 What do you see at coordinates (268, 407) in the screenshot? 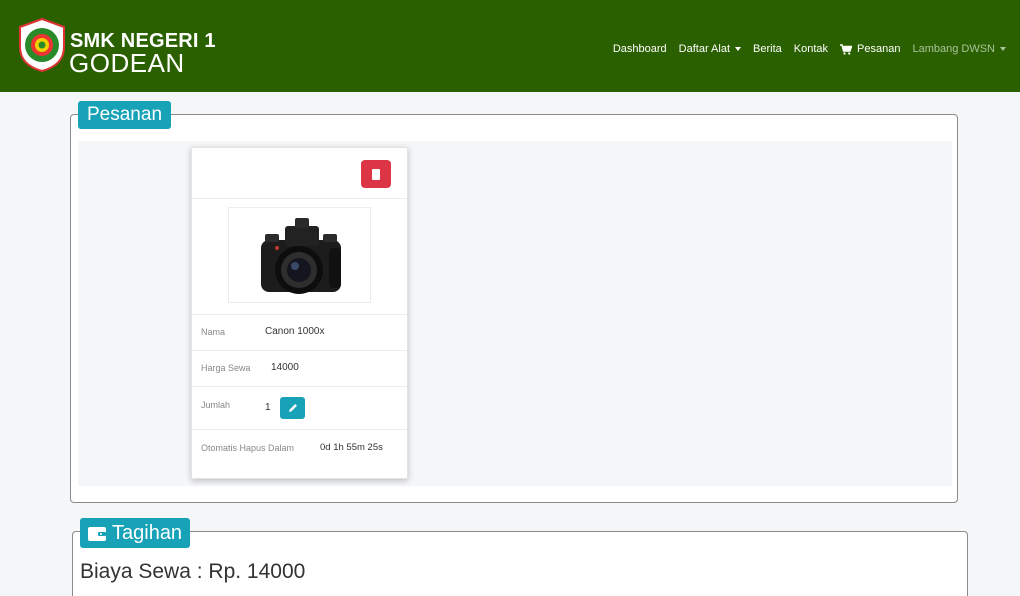
I see `jumlah-value: 1` at bounding box center [268, 407].